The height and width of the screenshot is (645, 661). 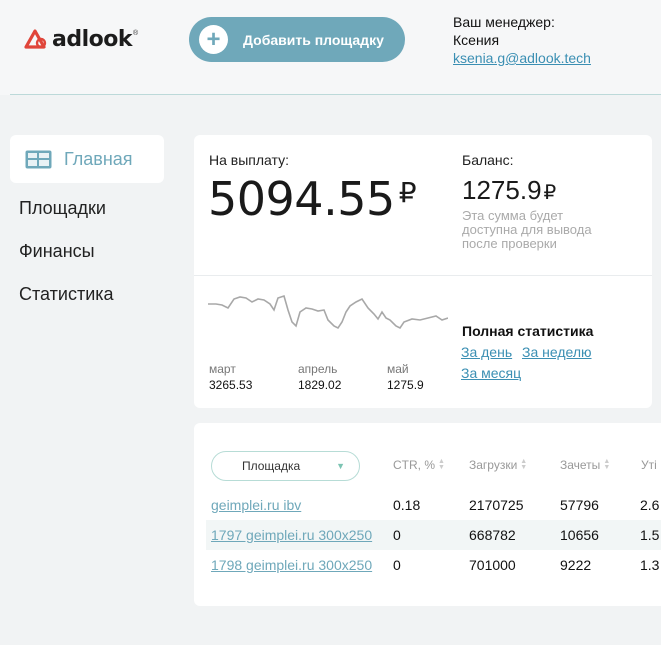 What do you see at coordinates (492, 535) in the screenshot?
I see `table-cell-loads: 668782` at bounding box center [492, 535].